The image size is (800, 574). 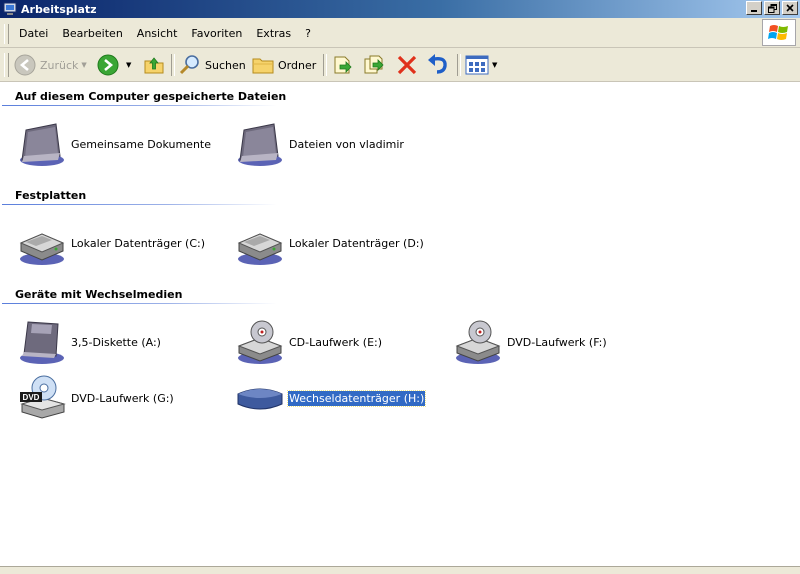 I want to click on forward-arrow-icon, so click(x=108, y=65).